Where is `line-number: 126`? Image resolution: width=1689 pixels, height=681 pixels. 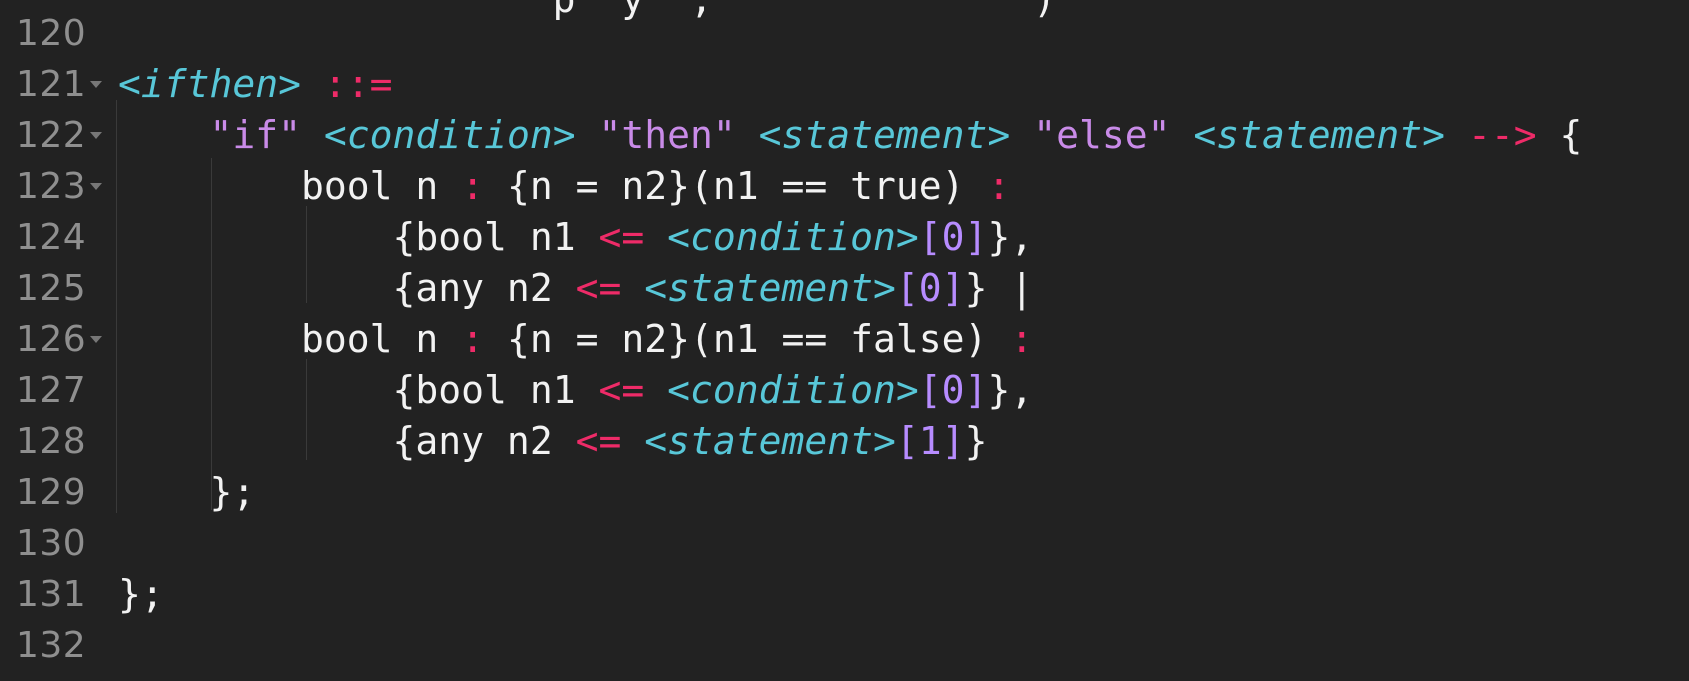
line-number: 126 is located at coordinates (51, 339).